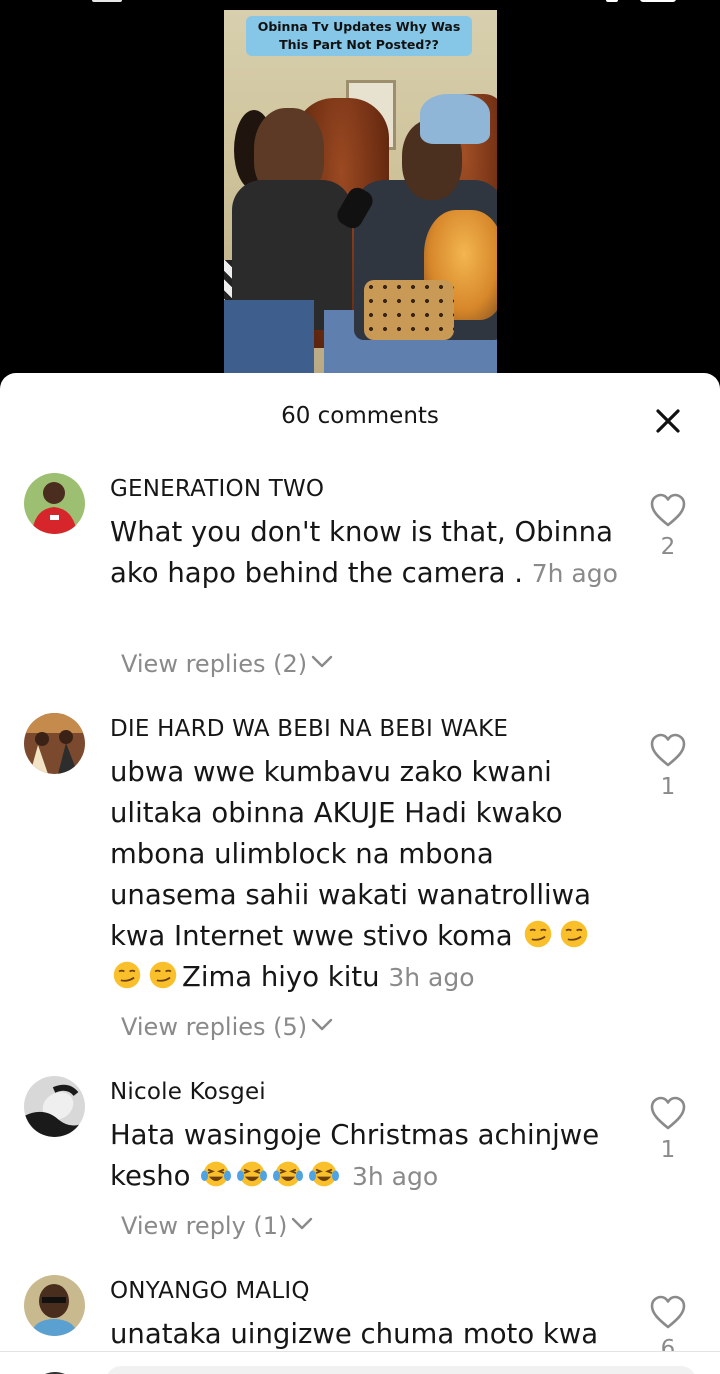 The height and width of the screenshot is (1374, 720). What do you see at coordinates (214, 664) in the screenshot?
I see `view-replies-label: View replies (2)` at bounding box center [214, 664].